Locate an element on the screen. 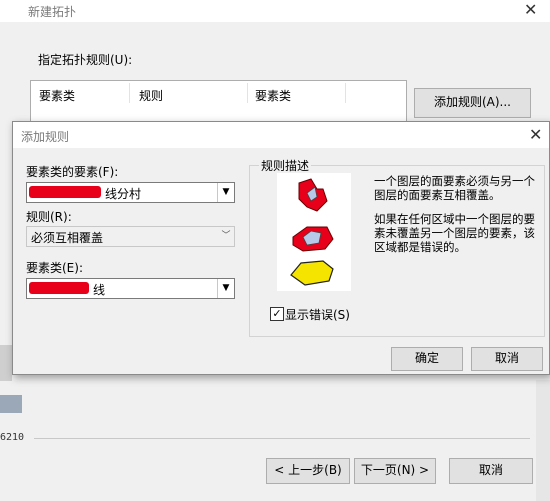 The height and width of the screenshot is (501, 550). feature-combo: 线分村 ▼ is located at coordinates (130, 192).